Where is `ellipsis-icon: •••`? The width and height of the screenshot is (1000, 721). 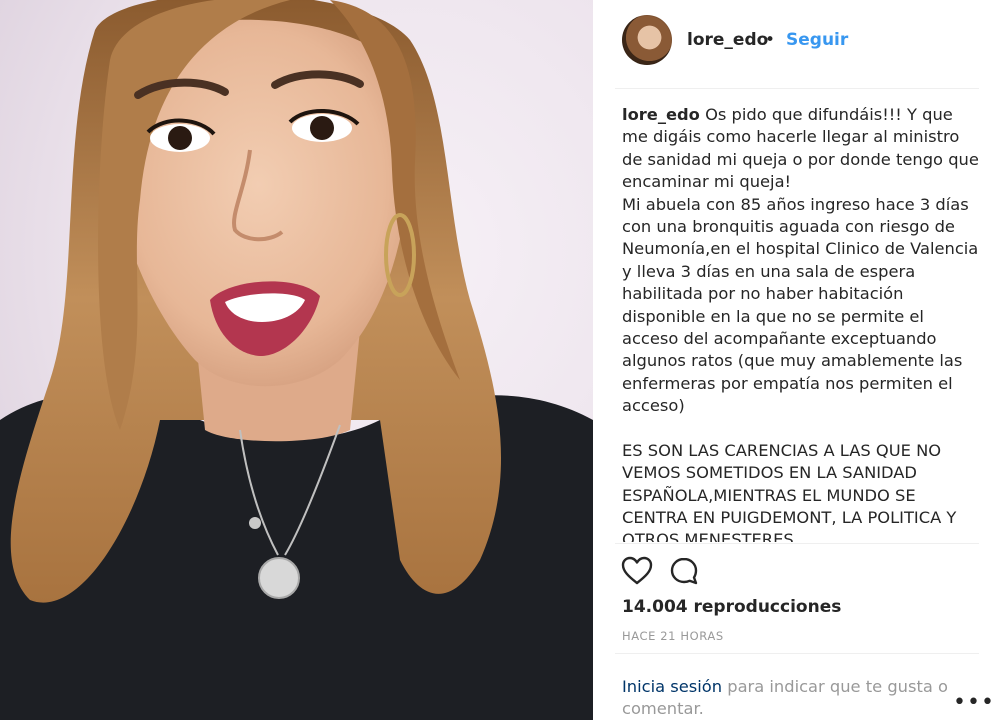 ellipsis-icon: ••• is located at coordinates (974, 702).